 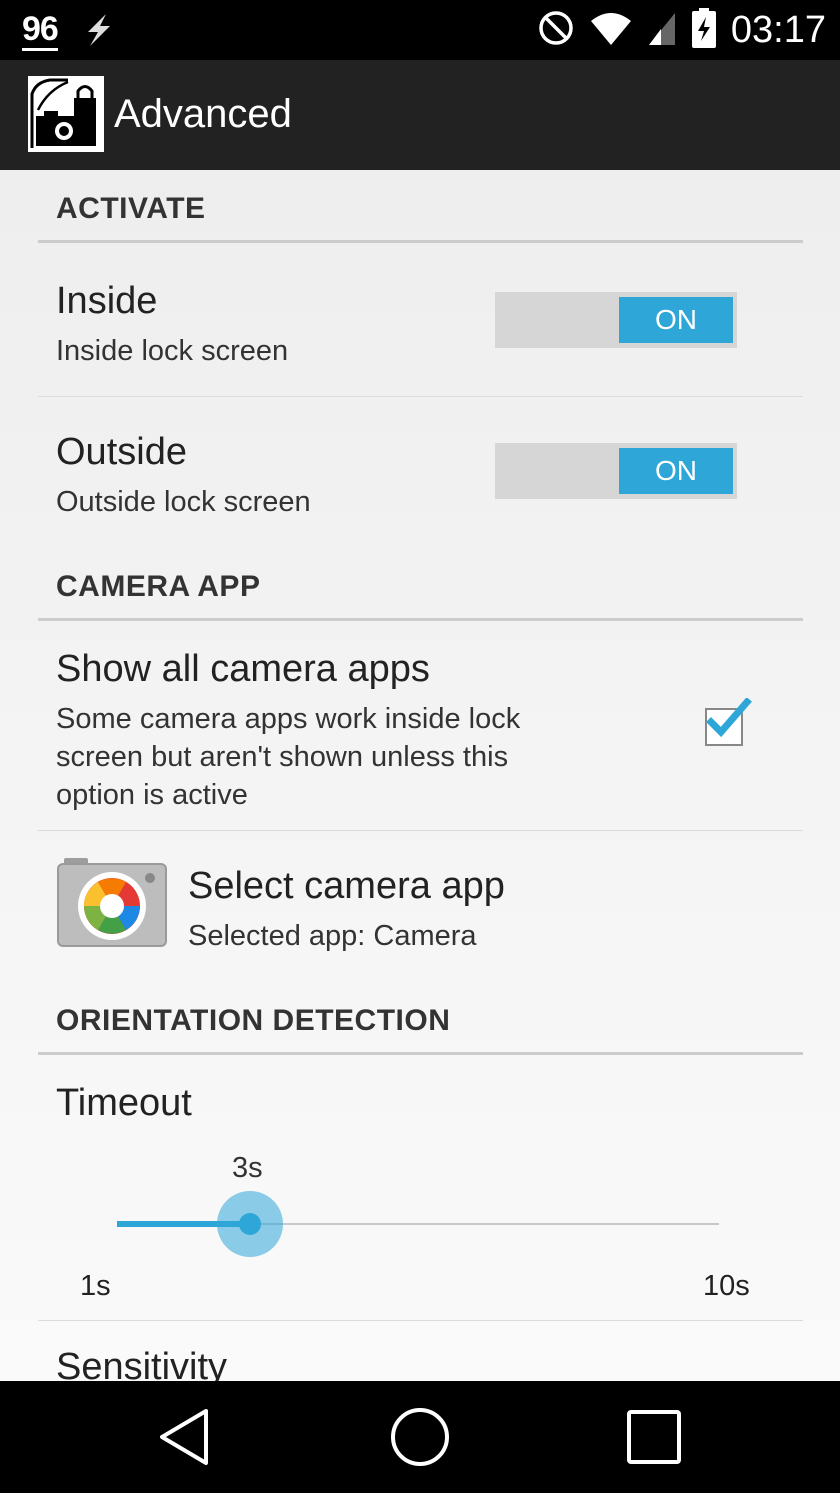 I want to click on battery-percent: 96, so click(x=40, y=30).